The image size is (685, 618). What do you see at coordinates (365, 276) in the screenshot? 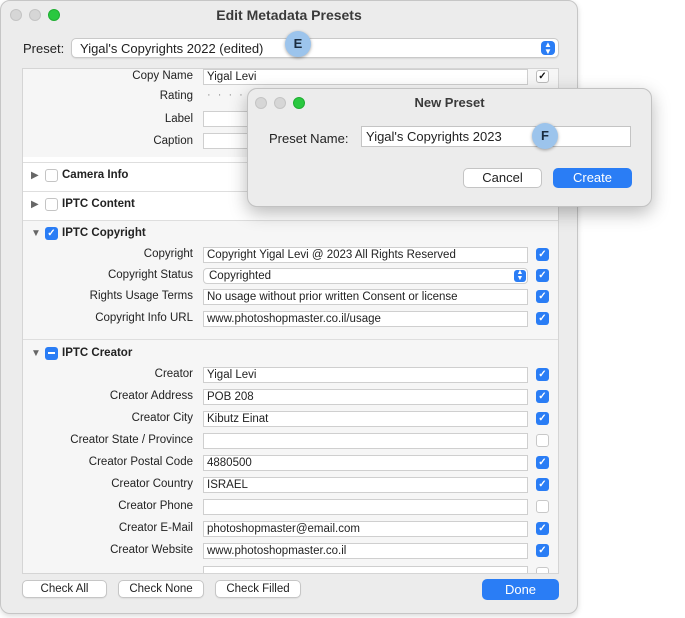
I see `copyright-status-select: Copyrighted ▲ ▼` at bounding box center [365, 276].